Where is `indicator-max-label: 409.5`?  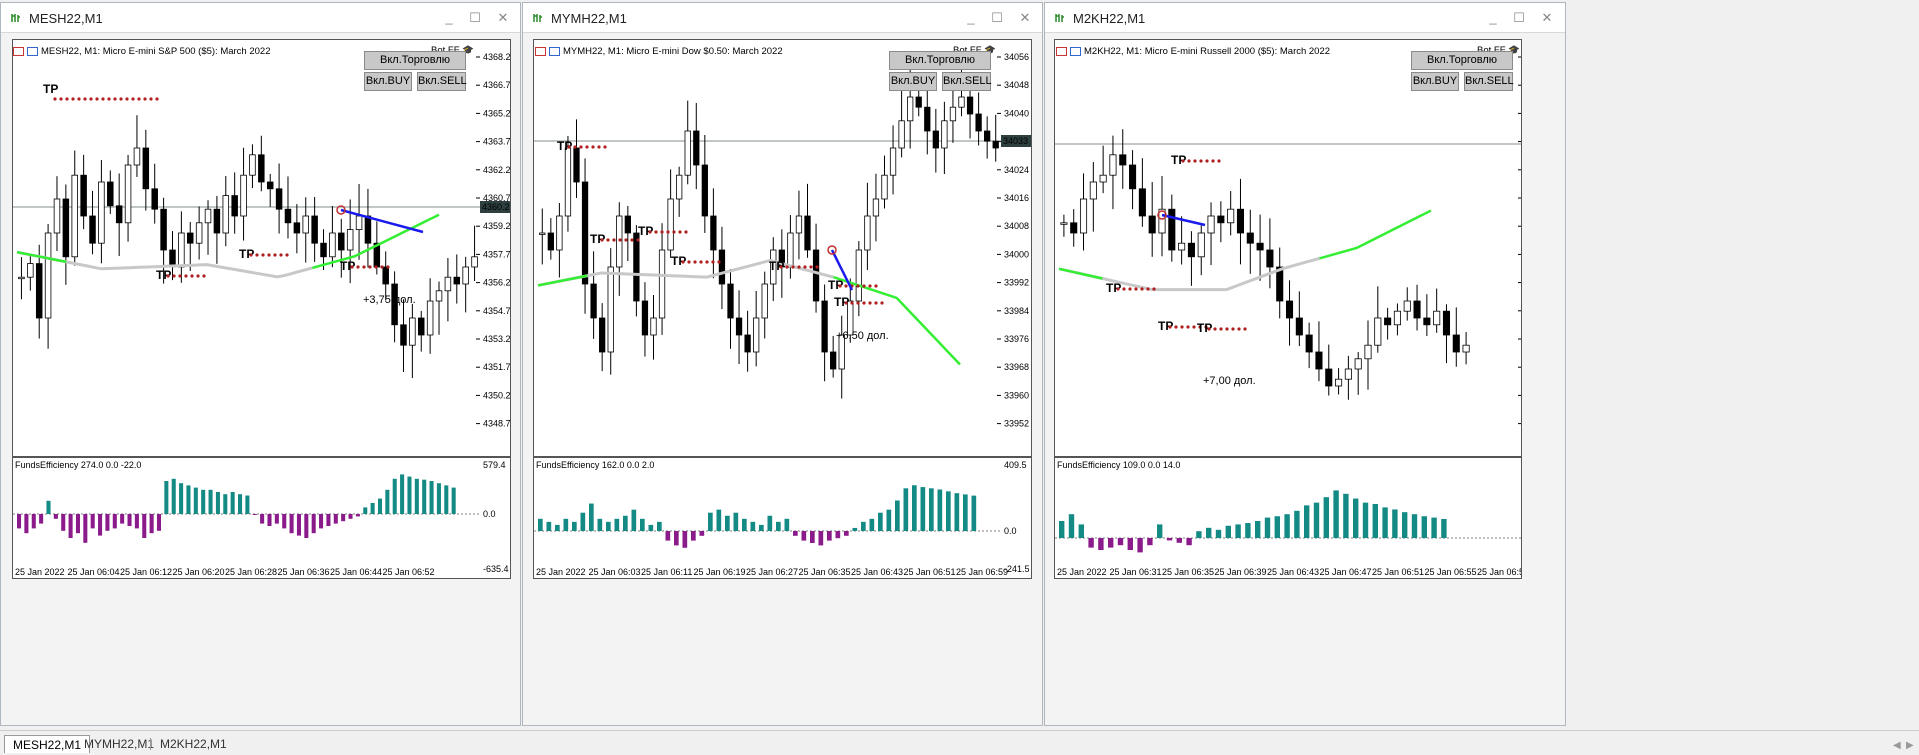
indicator-max-label: 409.5 is located at coordinates (1015, 465).